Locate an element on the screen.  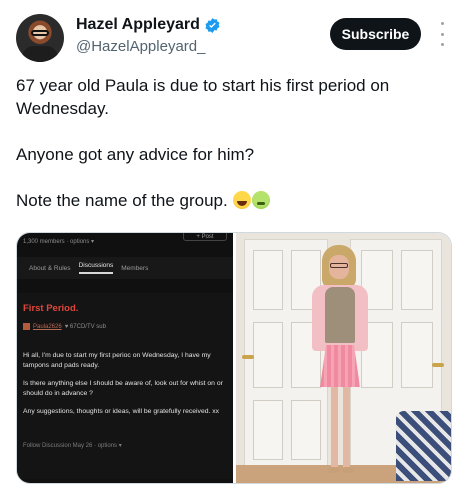
side-table is located at coordinates (423, 446).